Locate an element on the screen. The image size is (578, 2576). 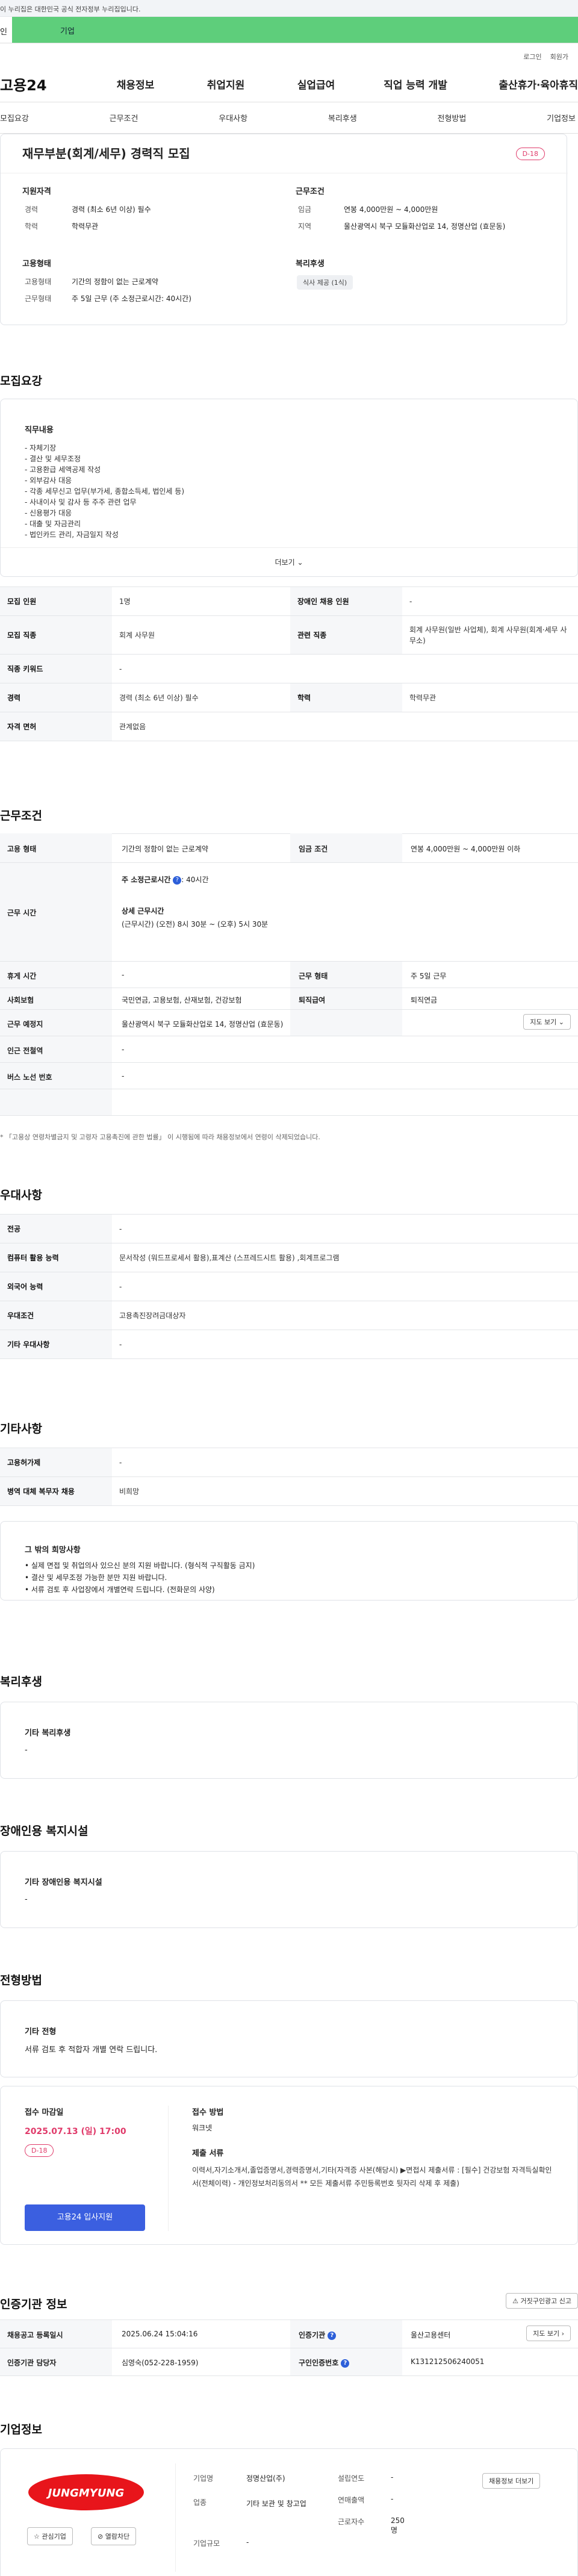
report-button: ⚠ 거짓구인광고 신고 is located at coordinates (542, 2301).